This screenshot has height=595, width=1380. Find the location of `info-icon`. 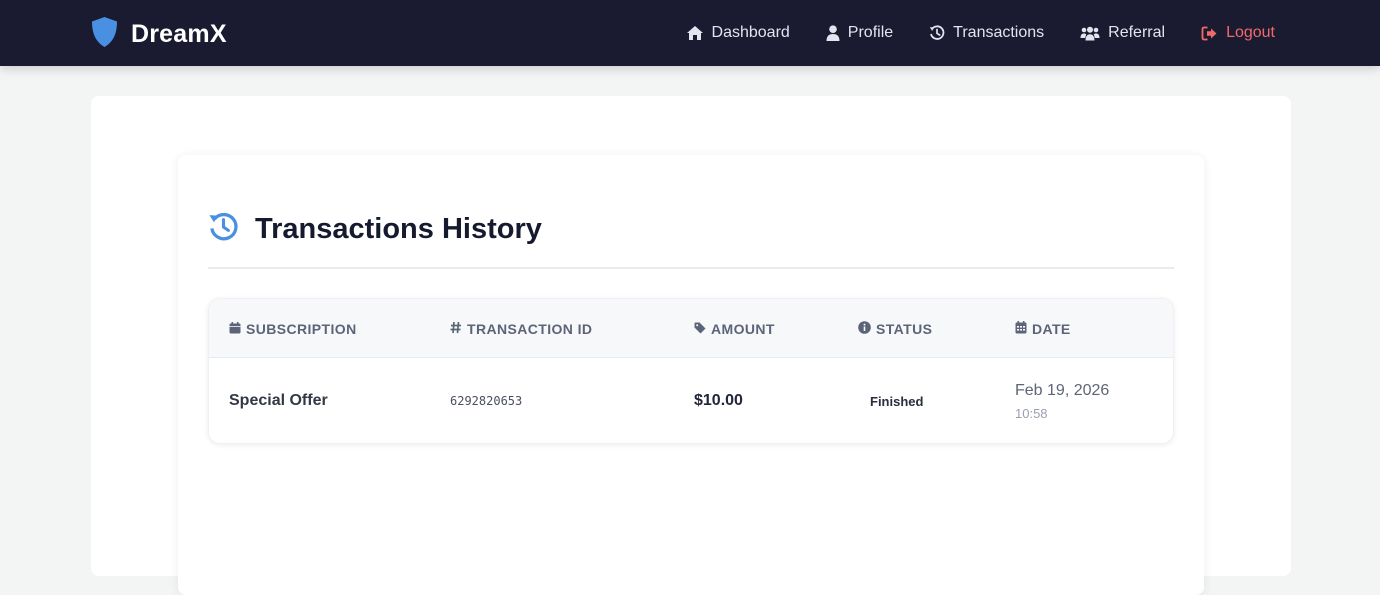

info-icon is located at coordinates (864, 328).